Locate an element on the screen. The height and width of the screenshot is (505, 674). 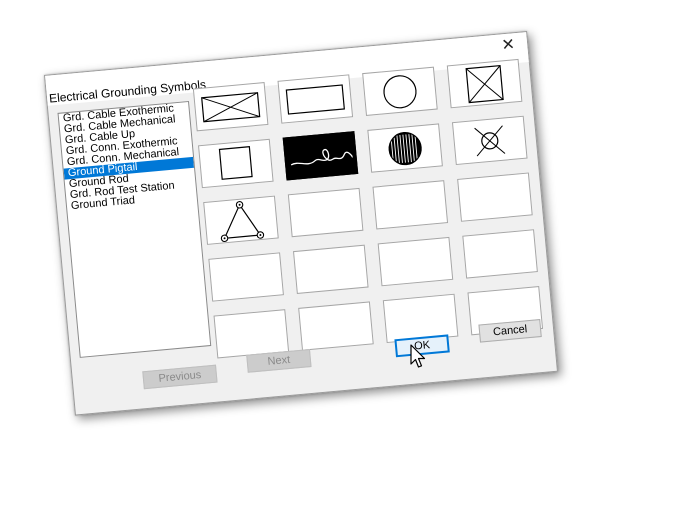
circle-x-icon is located at coordinates (490, 140).